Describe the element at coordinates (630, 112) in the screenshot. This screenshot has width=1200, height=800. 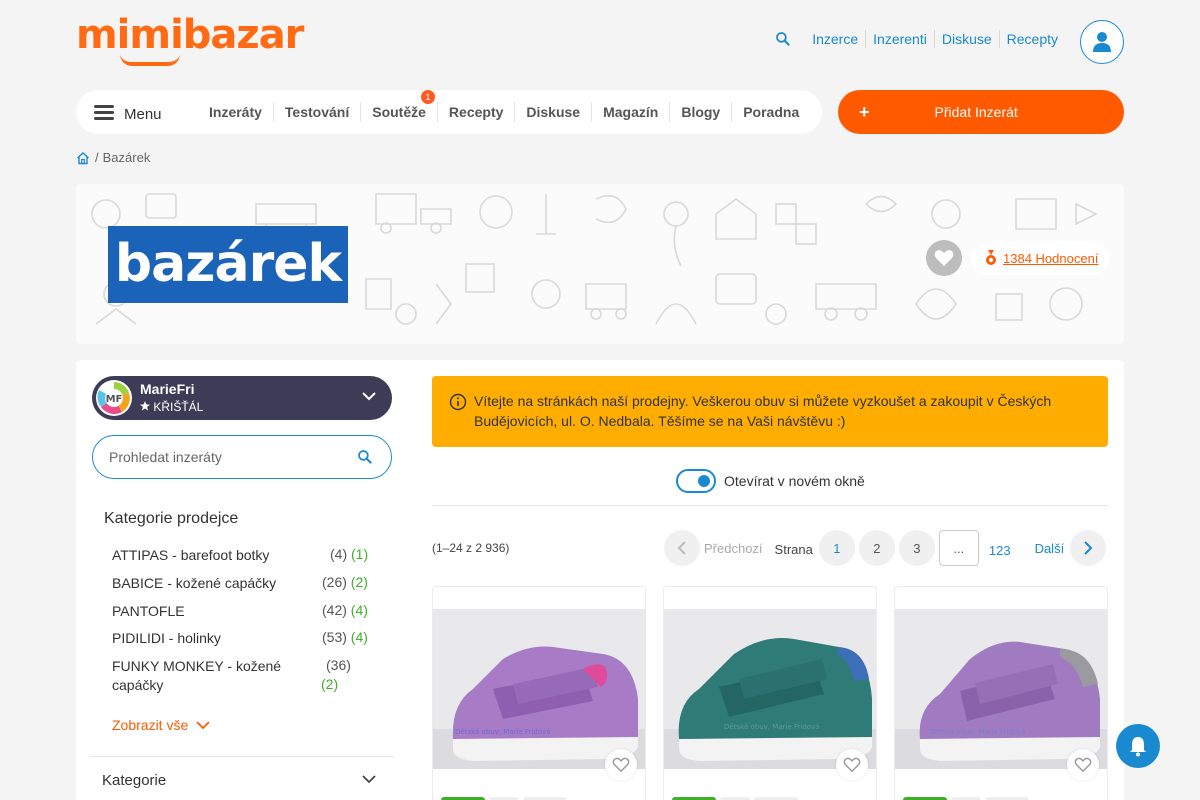
I see `nav-item-magazin: Magazín` at that location.